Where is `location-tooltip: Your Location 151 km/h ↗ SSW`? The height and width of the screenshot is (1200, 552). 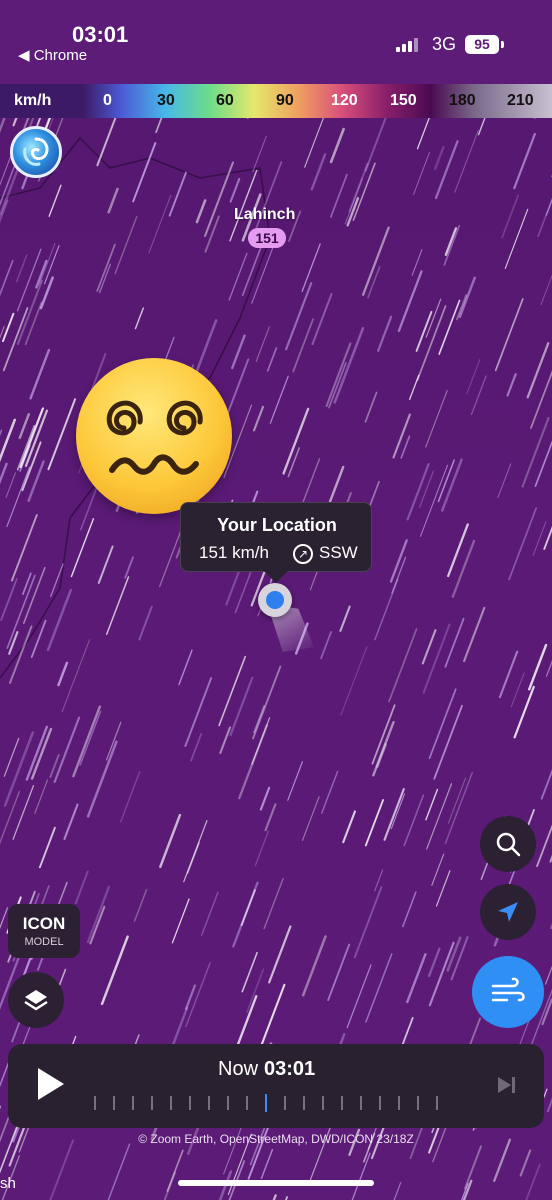 location-tooltip: Your Location 151 km/h ↗ SSW is located at coordinates (276, 537).